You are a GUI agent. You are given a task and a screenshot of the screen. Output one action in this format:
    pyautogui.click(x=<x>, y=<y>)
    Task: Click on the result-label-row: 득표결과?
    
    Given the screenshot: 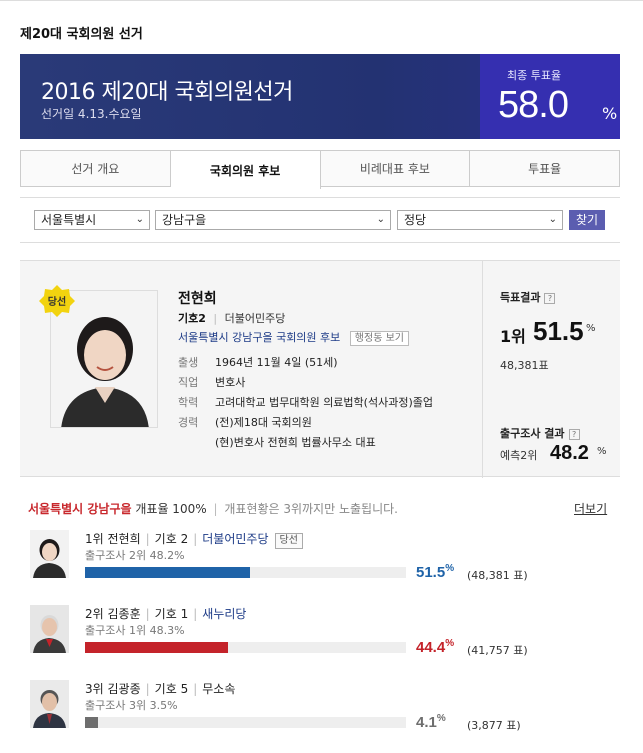 What is the action you would take?
    pyautogui.click(x=528, y=297)
    